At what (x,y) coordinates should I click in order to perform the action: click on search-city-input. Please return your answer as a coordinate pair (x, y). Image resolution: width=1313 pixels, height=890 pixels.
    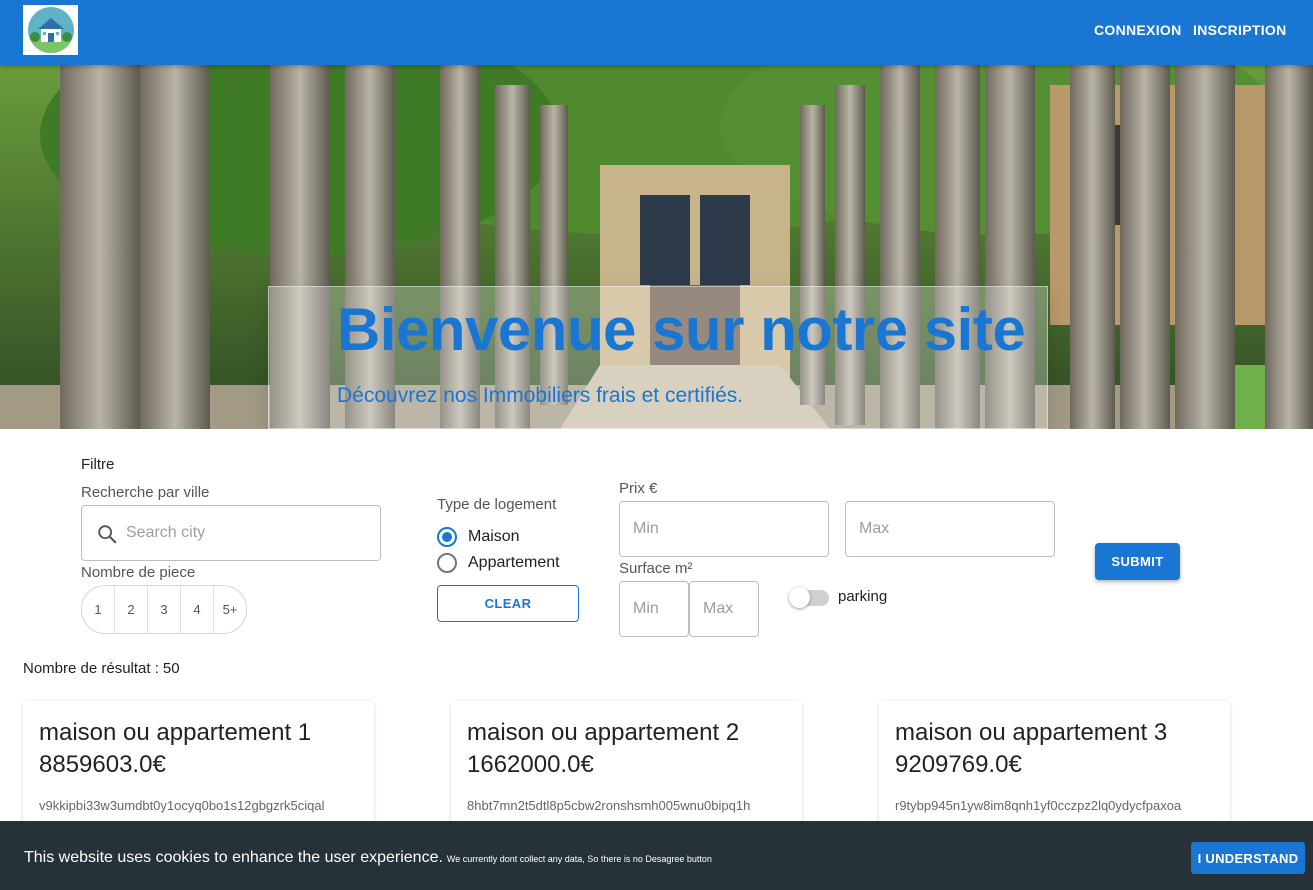
    Looking at the image, I should click on (246, 533).